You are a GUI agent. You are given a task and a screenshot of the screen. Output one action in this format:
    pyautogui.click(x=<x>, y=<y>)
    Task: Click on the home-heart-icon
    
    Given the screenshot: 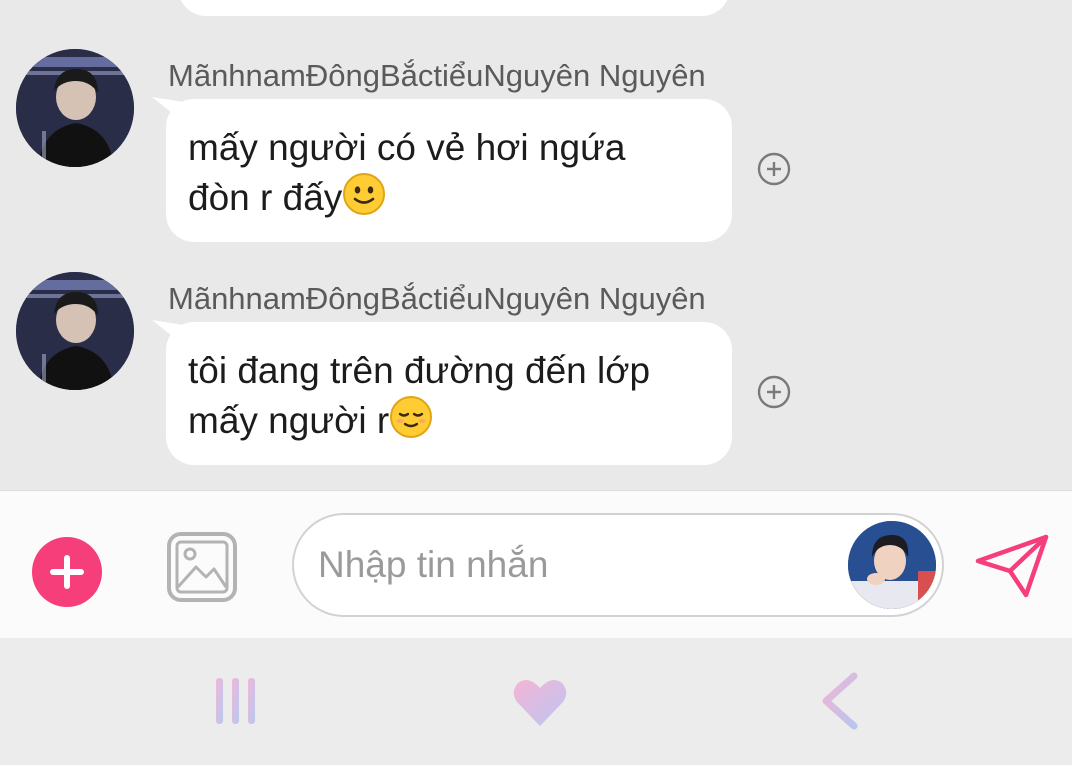 What is the action you would take?
    pyautogui.click(x=540, y=702)
    